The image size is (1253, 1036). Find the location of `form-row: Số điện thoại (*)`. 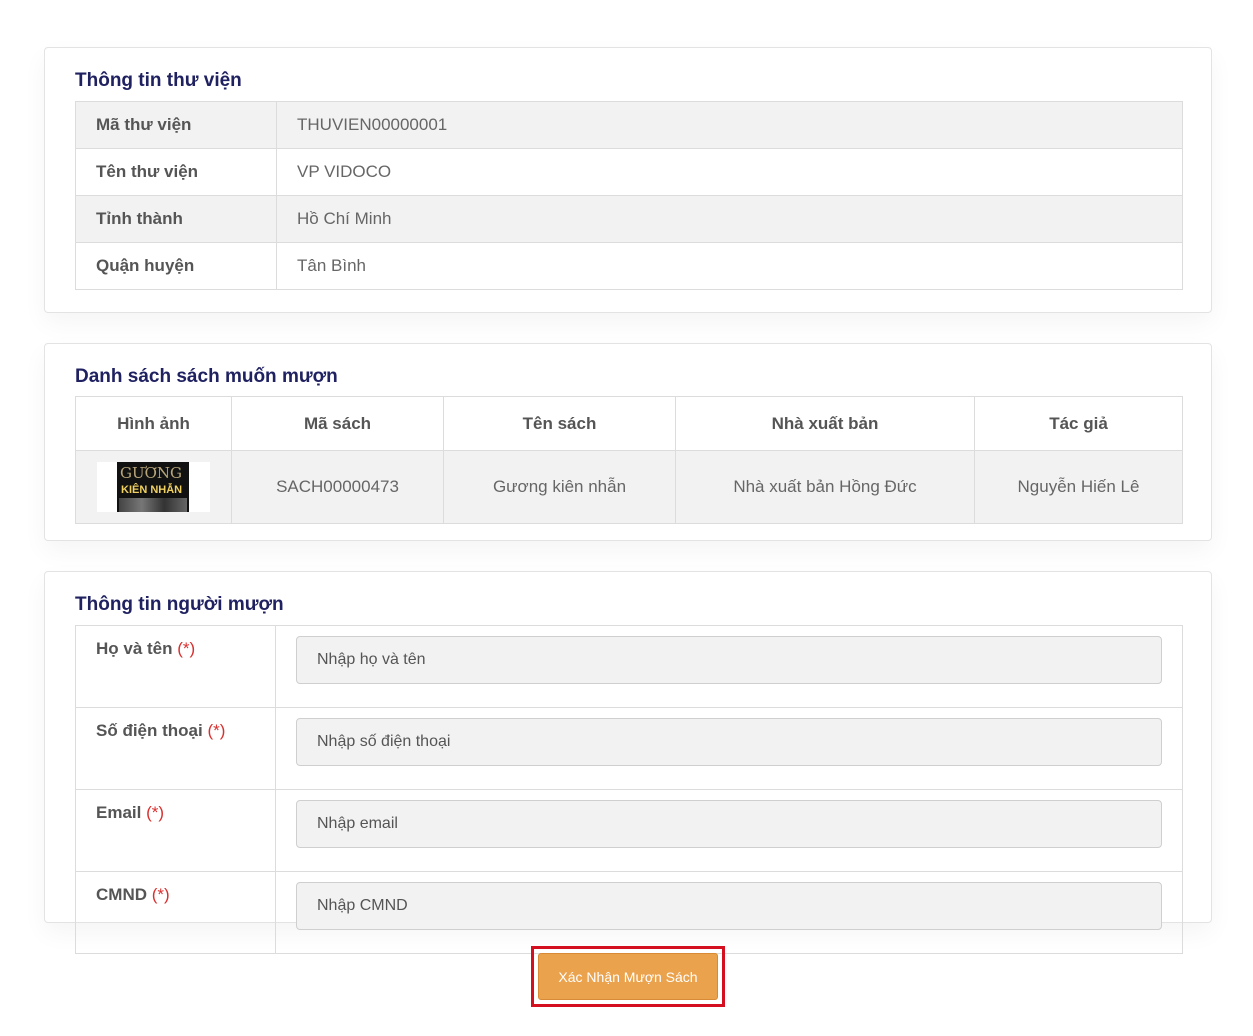

form-row: Số điện thoại (*) is located at coordinates (629, 748).